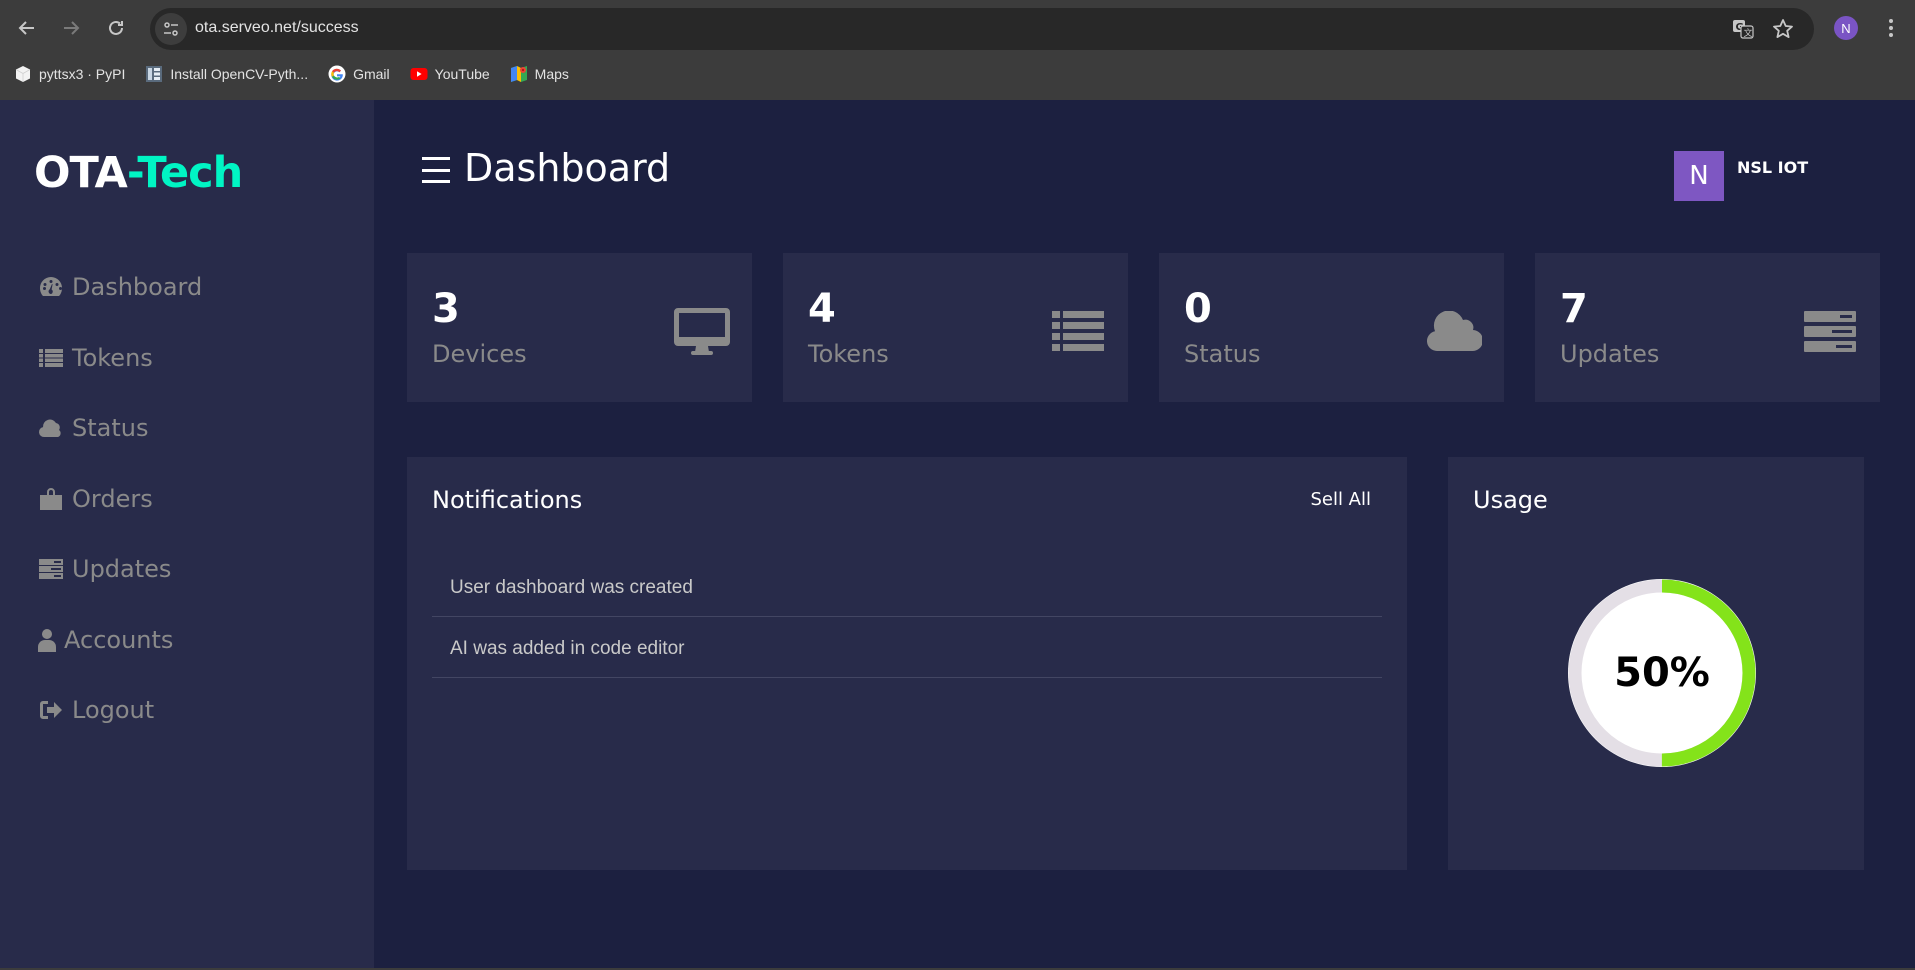 Image resolution: width=1915 pixels, height=970 pixels. Describe the element at coordinates (1510, 500) in the screenshot. I see `usage-title: Usage` at that location.